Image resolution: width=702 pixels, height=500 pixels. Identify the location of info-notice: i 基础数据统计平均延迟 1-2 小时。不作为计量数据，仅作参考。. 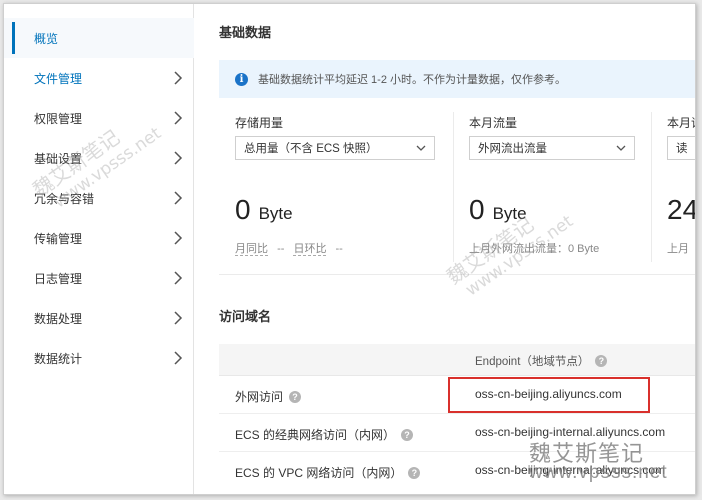
(457, 79).